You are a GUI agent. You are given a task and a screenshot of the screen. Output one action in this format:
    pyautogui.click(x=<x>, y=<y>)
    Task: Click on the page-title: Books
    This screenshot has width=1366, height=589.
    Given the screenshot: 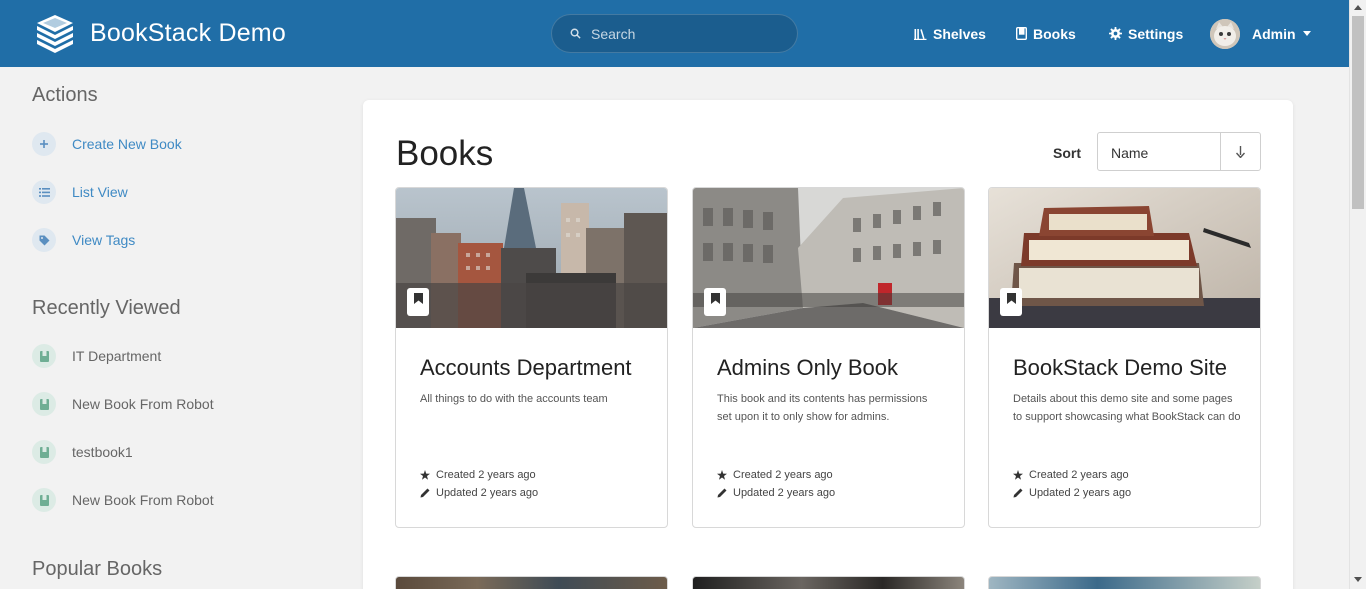 What is the action you would take?
    pyautogui.click(x=445, y=153)
    